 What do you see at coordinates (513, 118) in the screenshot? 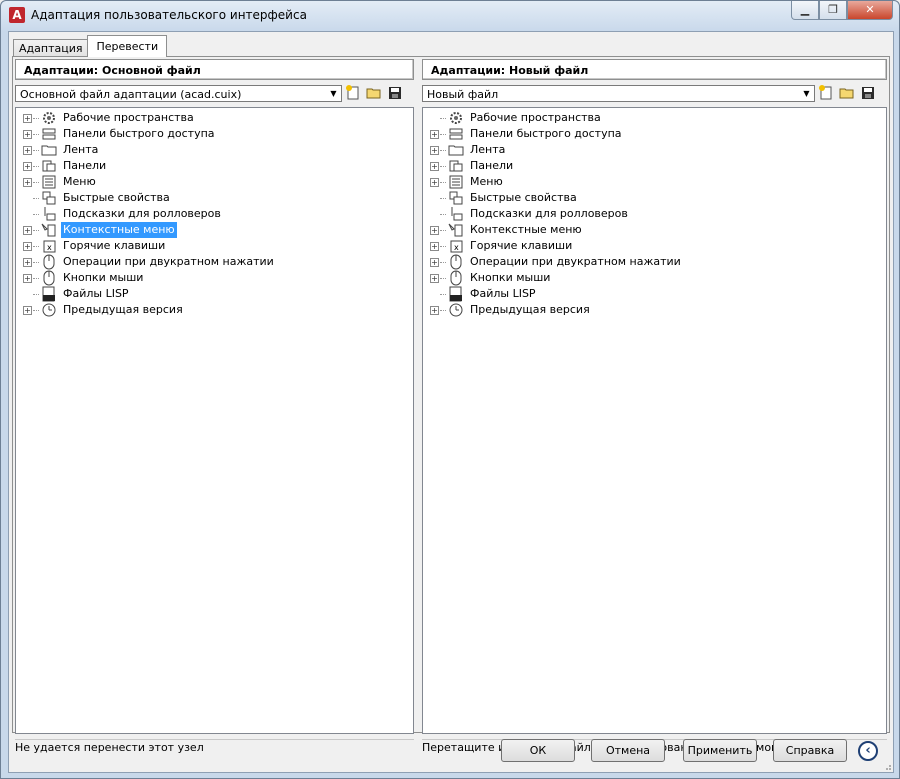
I see `tree-node: Рабочие пространства` at bounding box center [513, 118].